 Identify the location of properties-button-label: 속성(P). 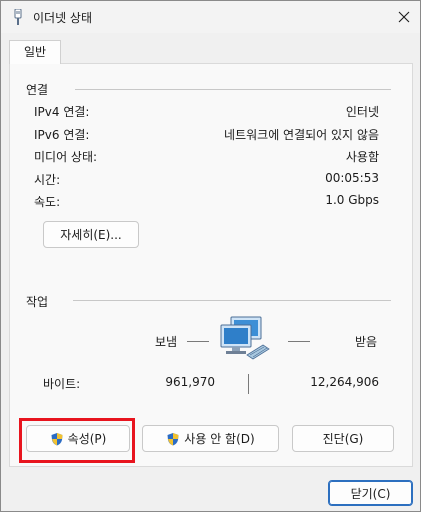
(87, 439).